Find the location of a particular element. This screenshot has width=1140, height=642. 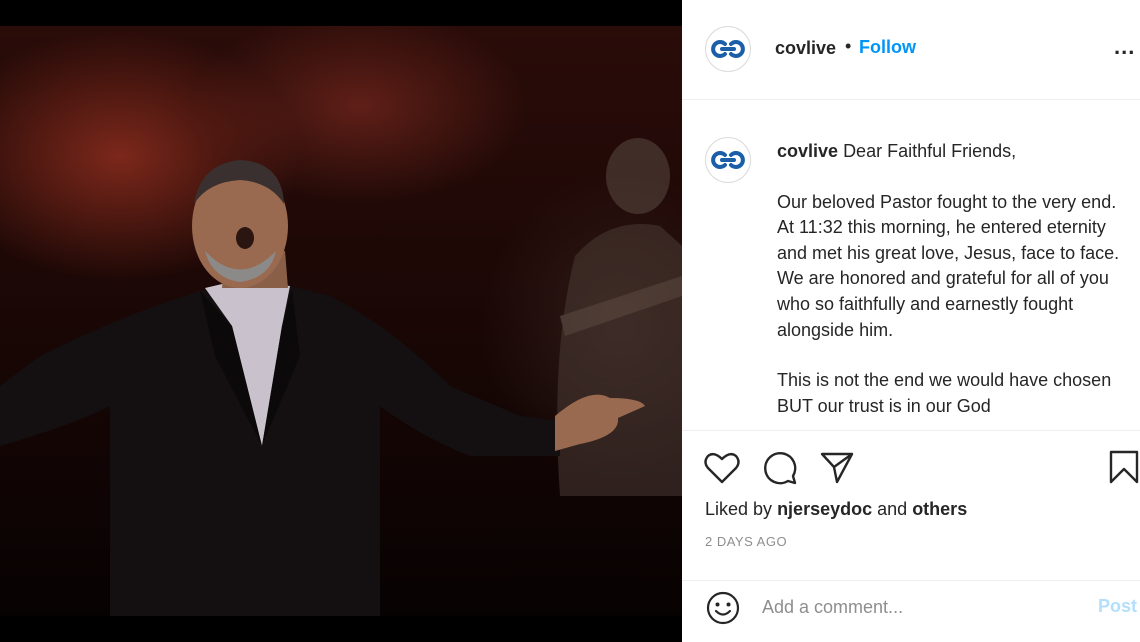

heart-icon is located at coordinates (722, 468).